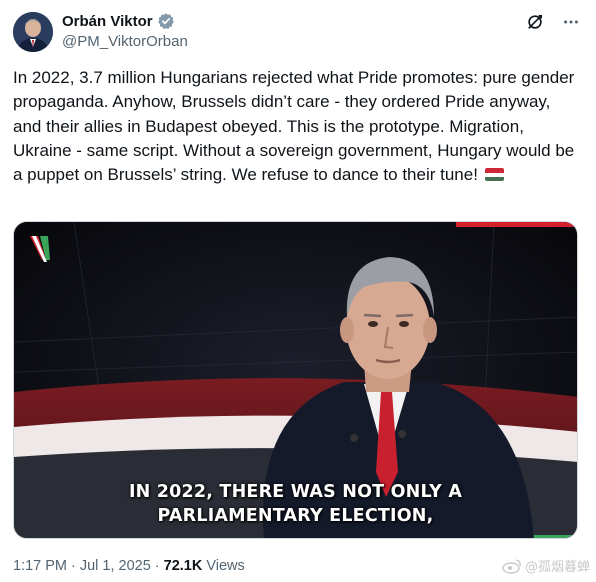 This screenshot has width=596, height=582. What do you see at coordinates (115, 566) in the screenshot?
I see `tweet-date: Jul 1, 2025` at bounding box center [115, 566].